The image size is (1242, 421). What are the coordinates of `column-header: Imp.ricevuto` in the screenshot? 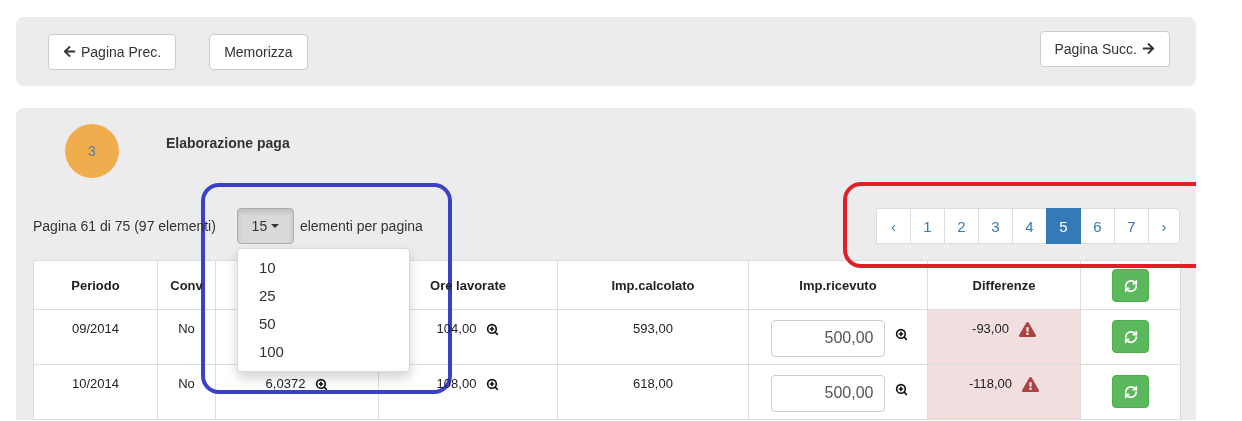 It's located at (838, 285).